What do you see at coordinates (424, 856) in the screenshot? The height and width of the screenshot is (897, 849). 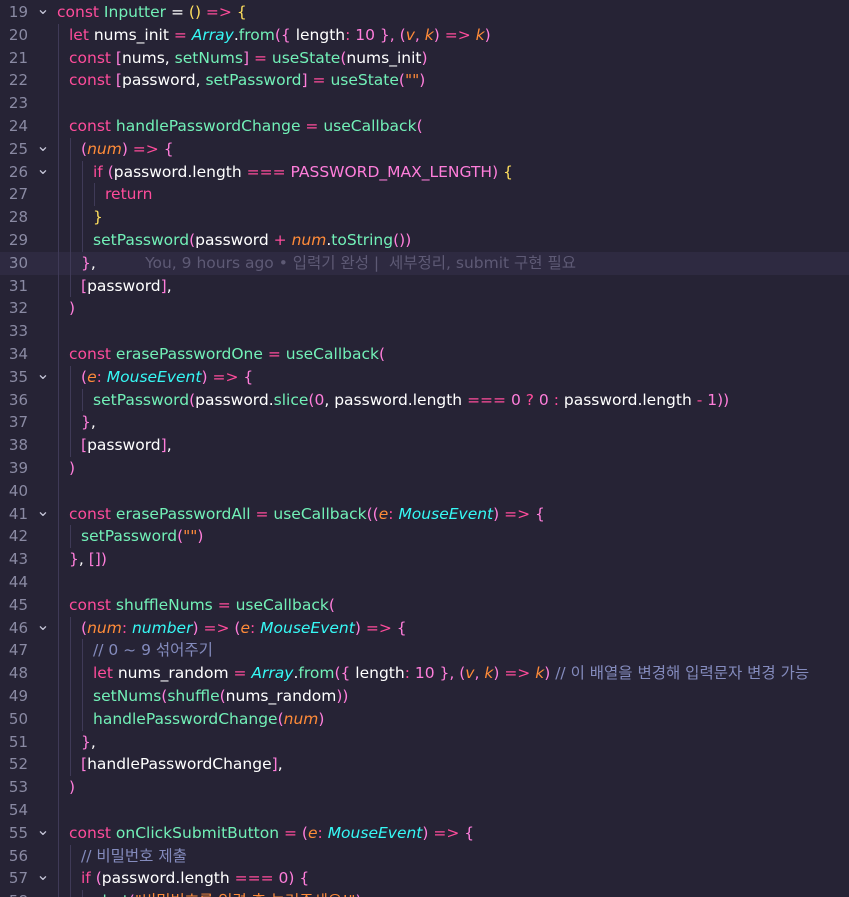 I see `code-line-56: 56 // 비밀번호 제출` at bounding box center [424, 856].